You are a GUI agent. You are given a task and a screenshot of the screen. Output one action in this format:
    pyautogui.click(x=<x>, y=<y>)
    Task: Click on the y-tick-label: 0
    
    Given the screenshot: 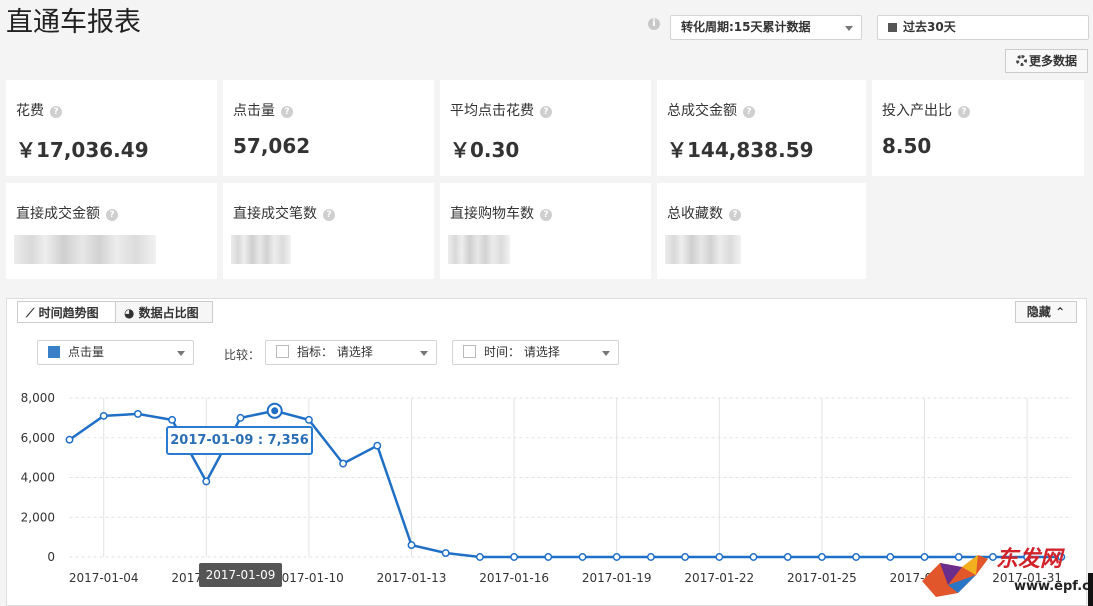 What is the action you would take?
    pyautogui.click(x=51, y=557)
    